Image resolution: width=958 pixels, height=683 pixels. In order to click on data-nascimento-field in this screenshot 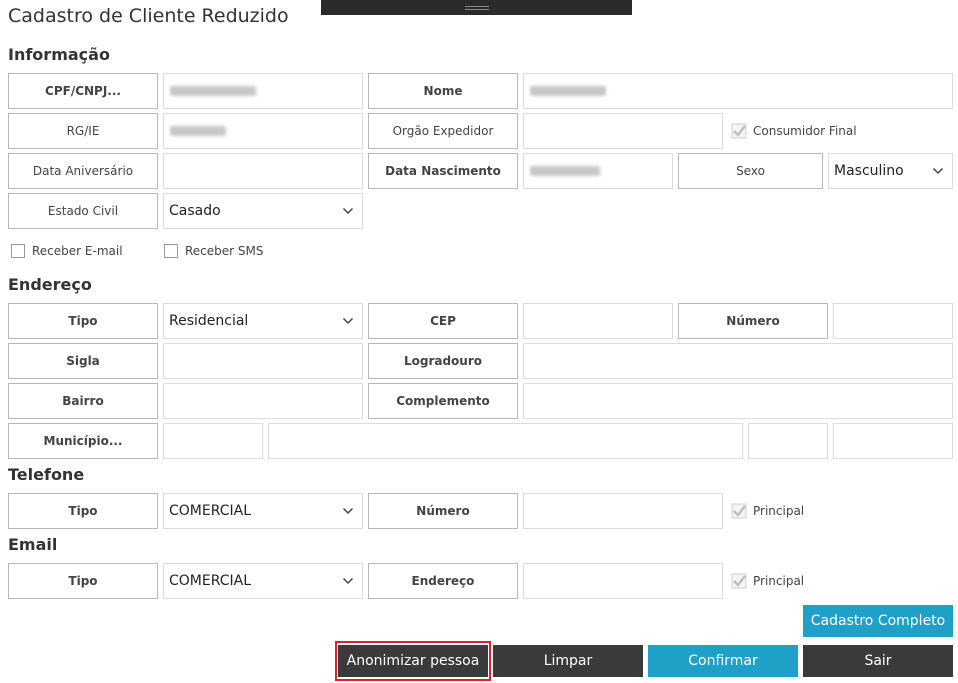, I will do `click(598, 171)`.